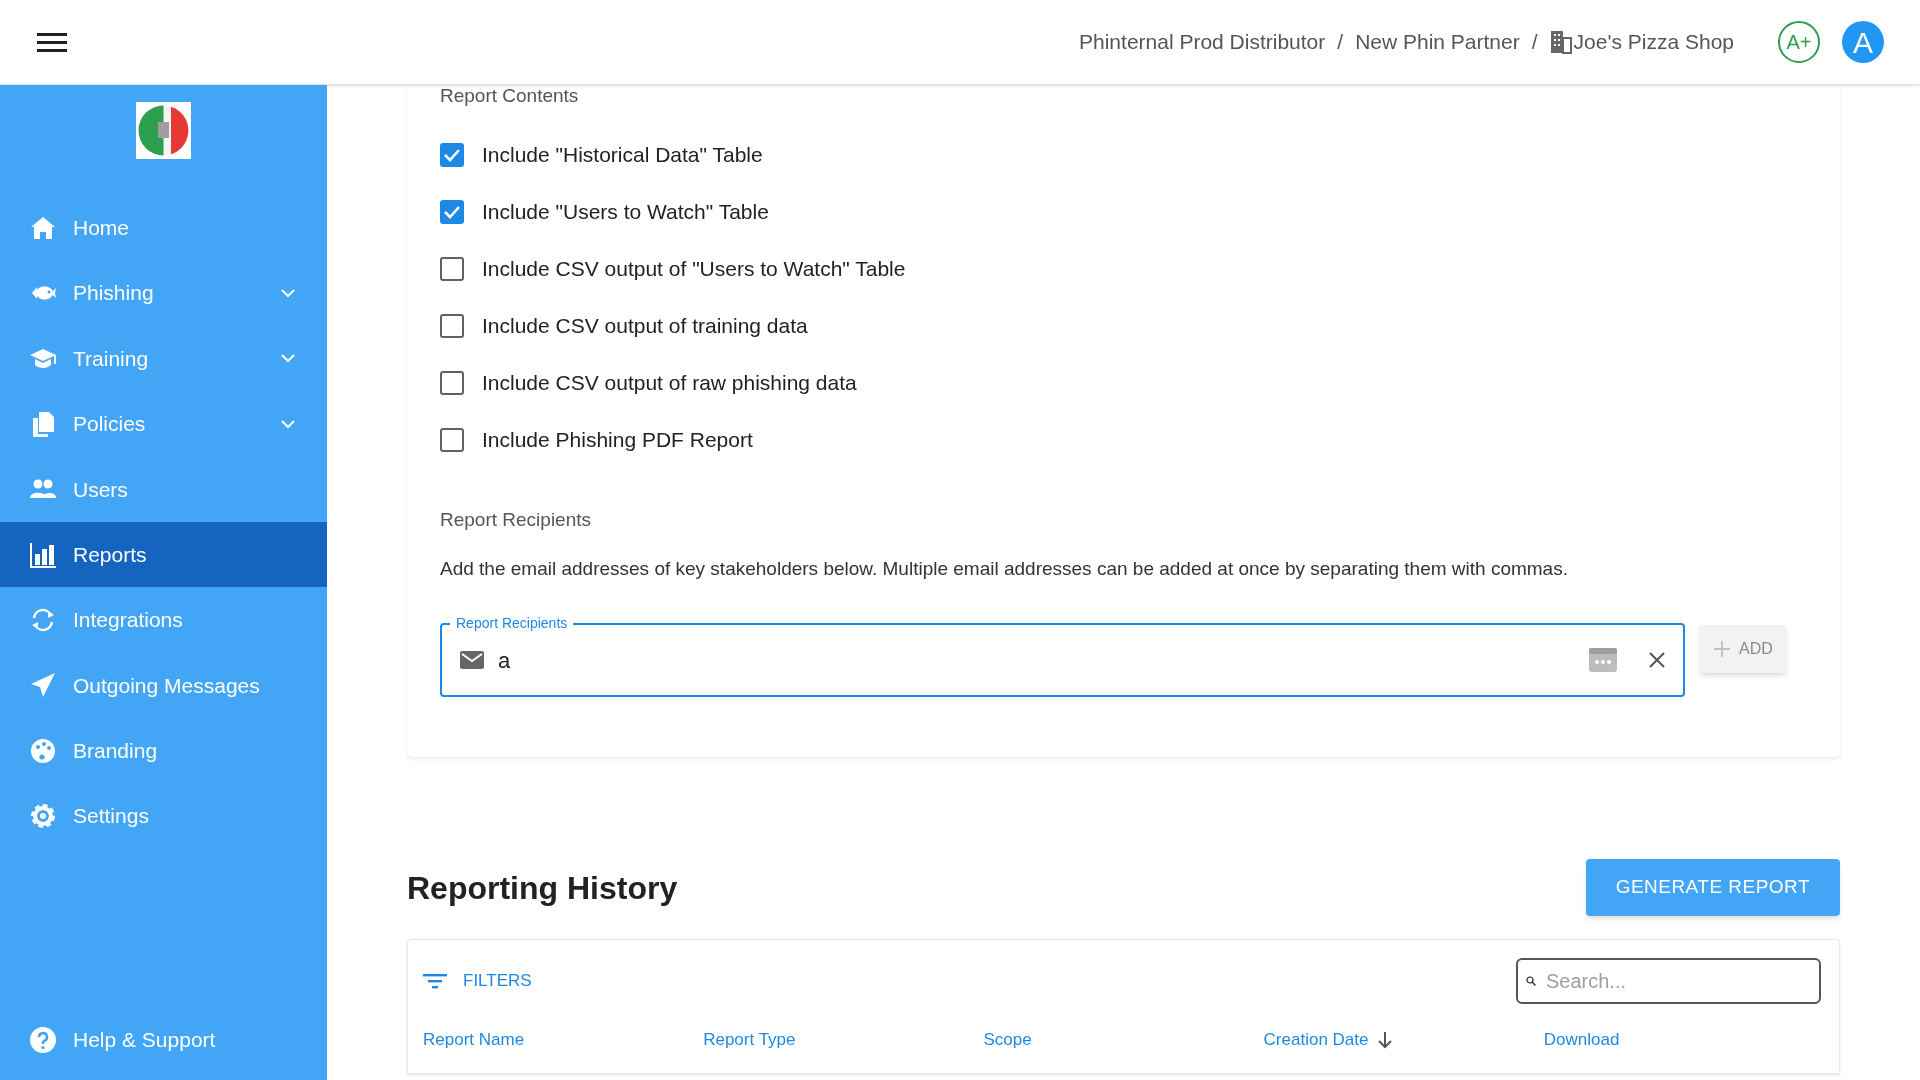  I want to click on sidebar-item: Branding, so click(163, 751).